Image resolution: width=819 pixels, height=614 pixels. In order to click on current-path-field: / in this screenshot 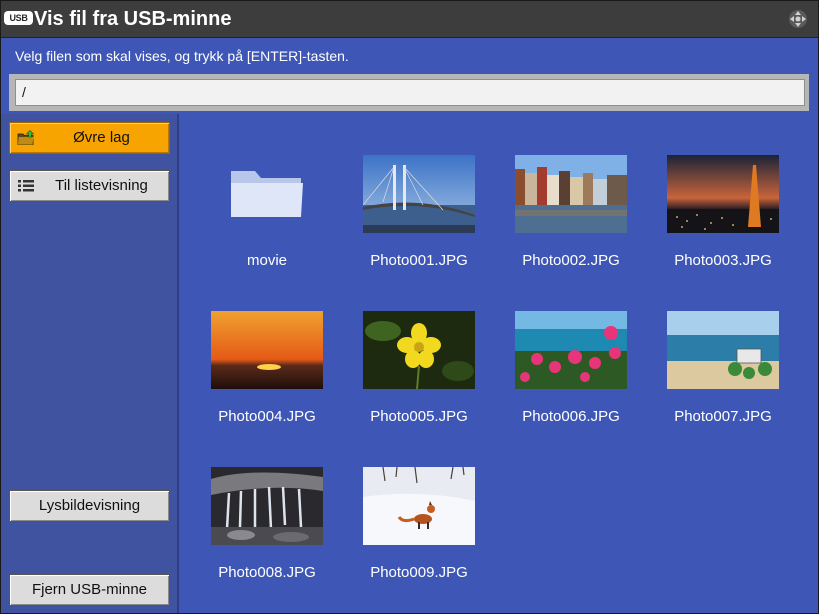, I will do `click(410, 92)`.